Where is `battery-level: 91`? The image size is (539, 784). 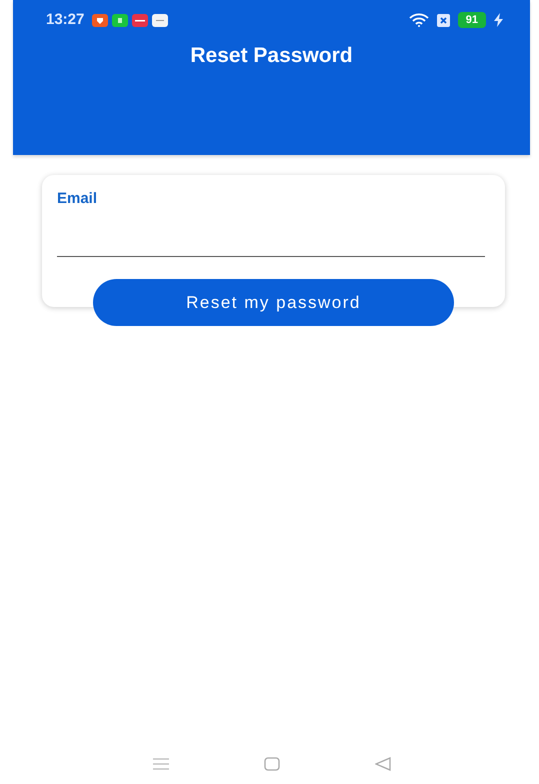
battery-level: 91 is located at coordinates (472, 20).